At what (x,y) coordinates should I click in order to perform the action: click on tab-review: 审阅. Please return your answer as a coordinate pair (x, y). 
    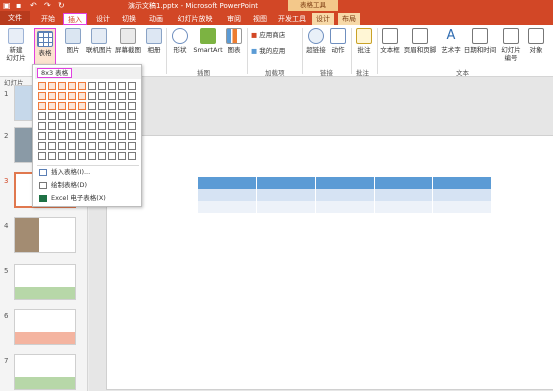
    Looking at the image, I should click on (234, 19).